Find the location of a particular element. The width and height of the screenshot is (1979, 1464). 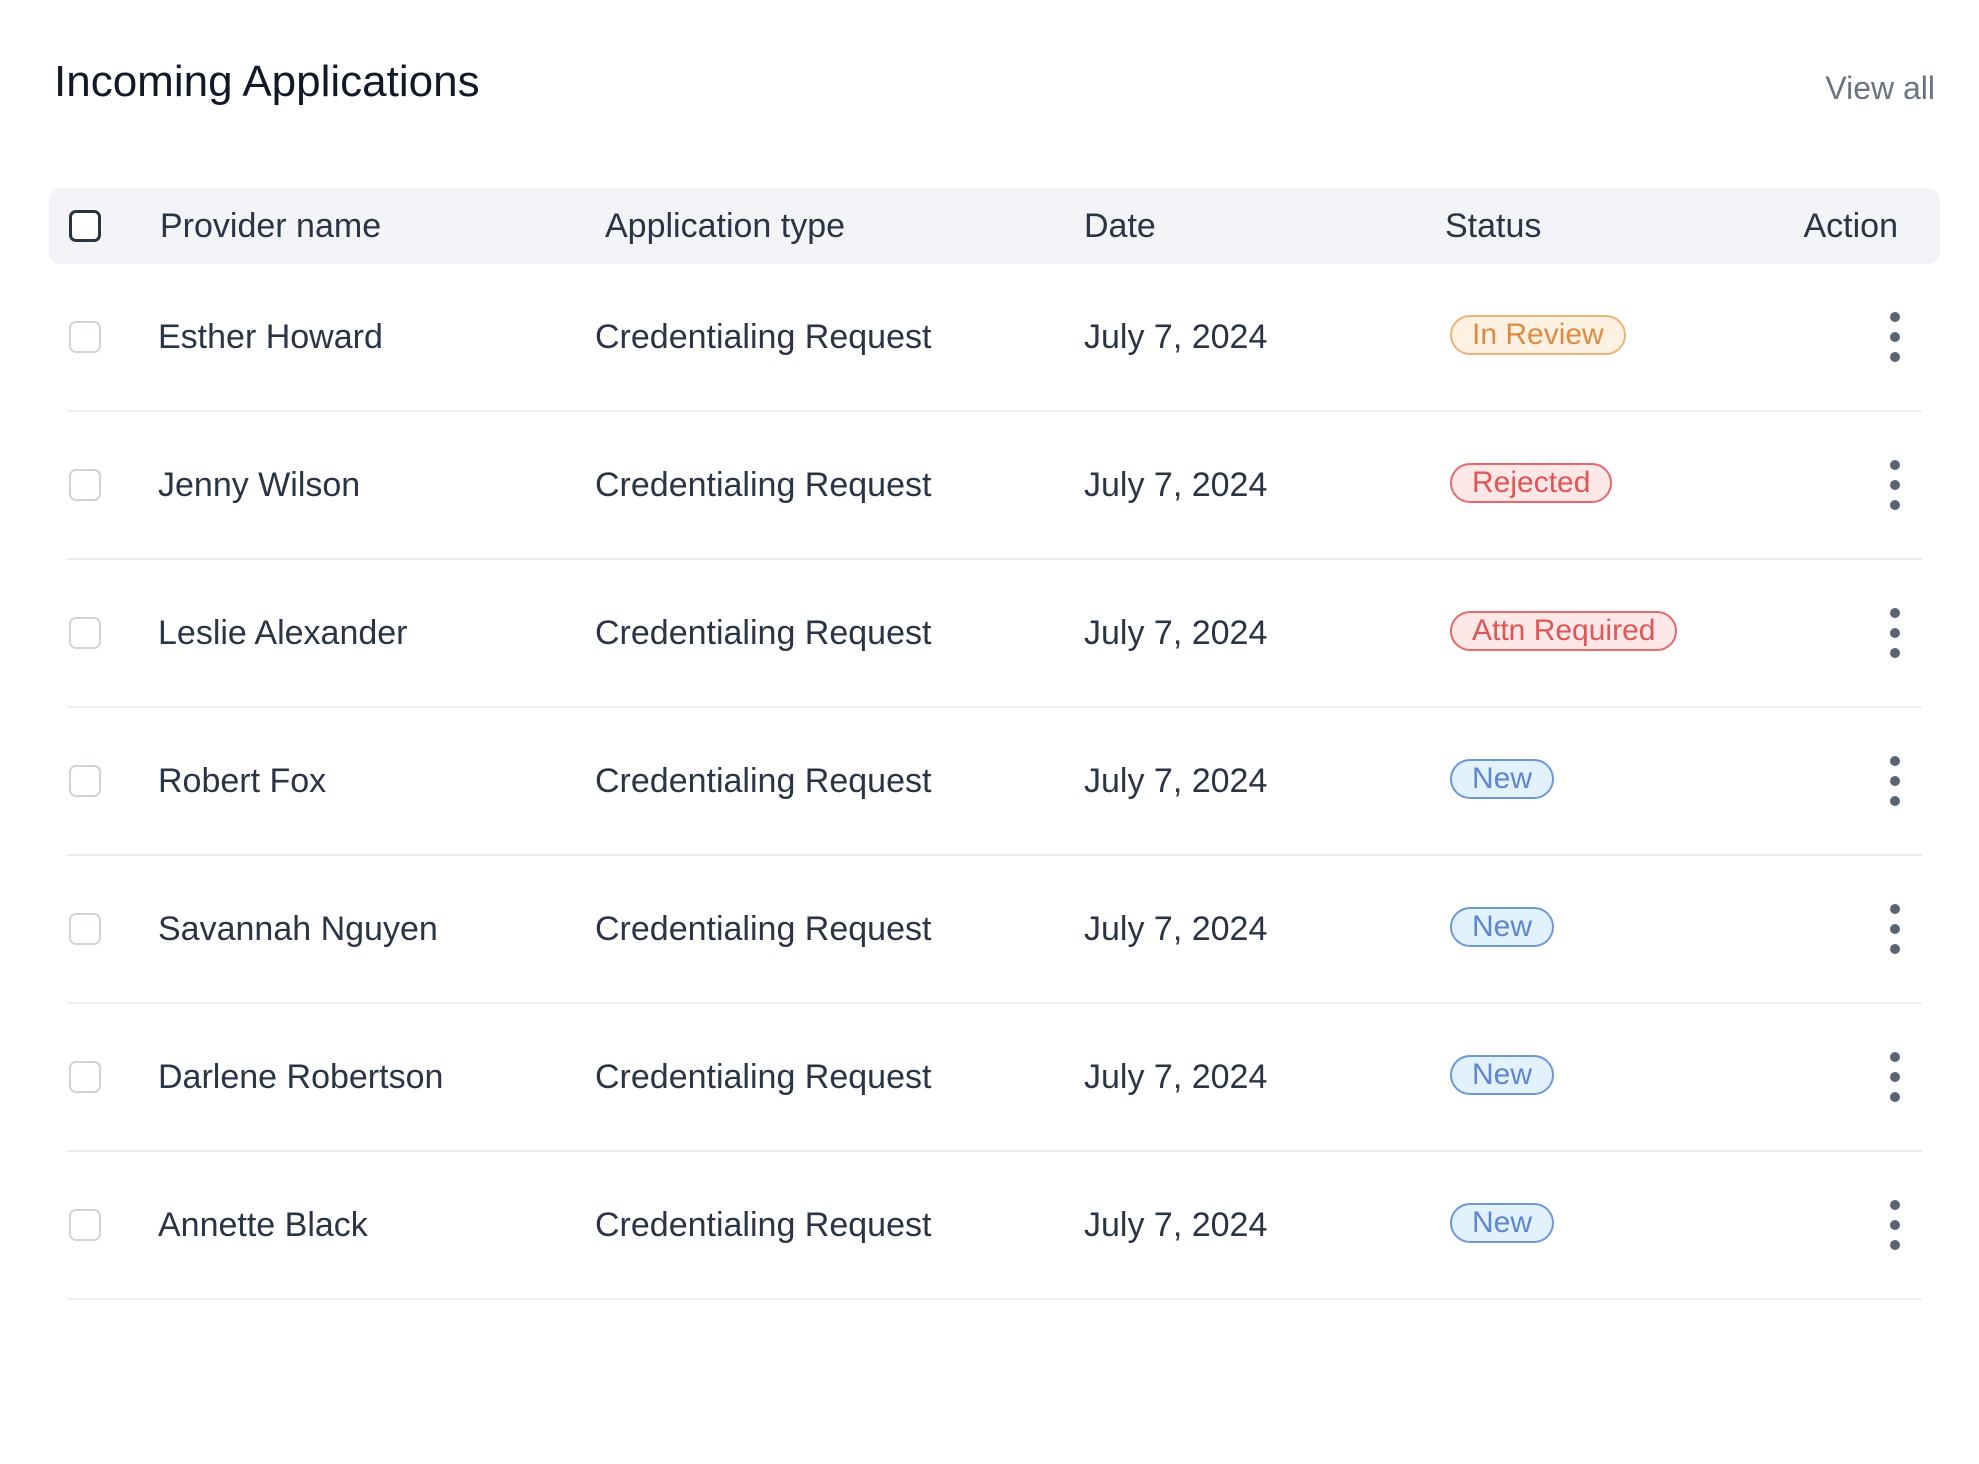

provider-name: Robert Fox is located at coordinates (242, 781).